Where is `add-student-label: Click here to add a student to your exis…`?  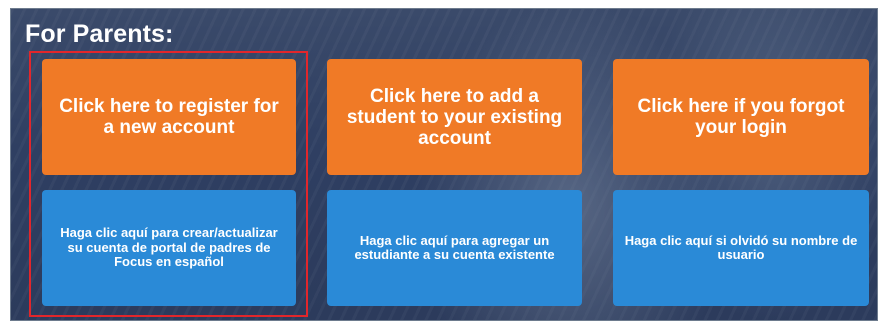
add-student-label: Click here to add a student to your exis… is located at coordinates (454, 117).